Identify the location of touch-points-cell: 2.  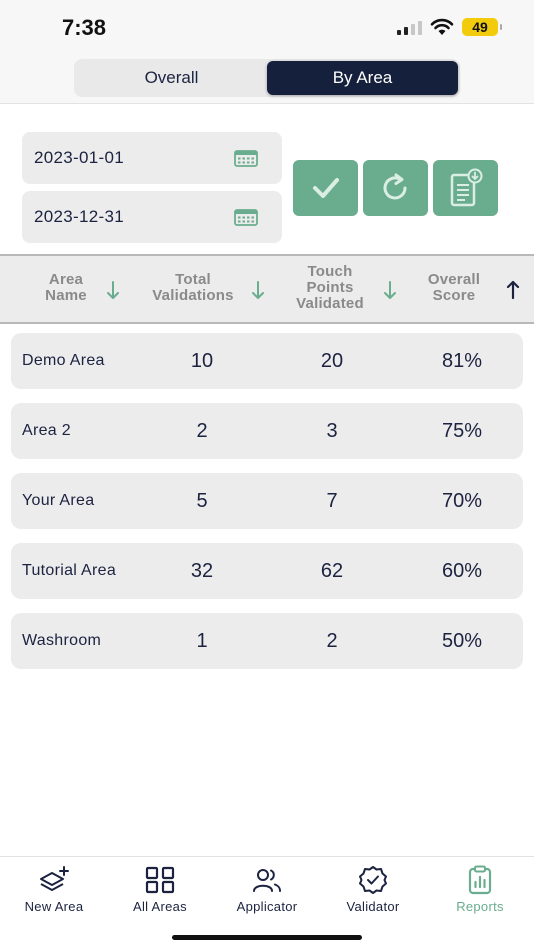
(332, 640).